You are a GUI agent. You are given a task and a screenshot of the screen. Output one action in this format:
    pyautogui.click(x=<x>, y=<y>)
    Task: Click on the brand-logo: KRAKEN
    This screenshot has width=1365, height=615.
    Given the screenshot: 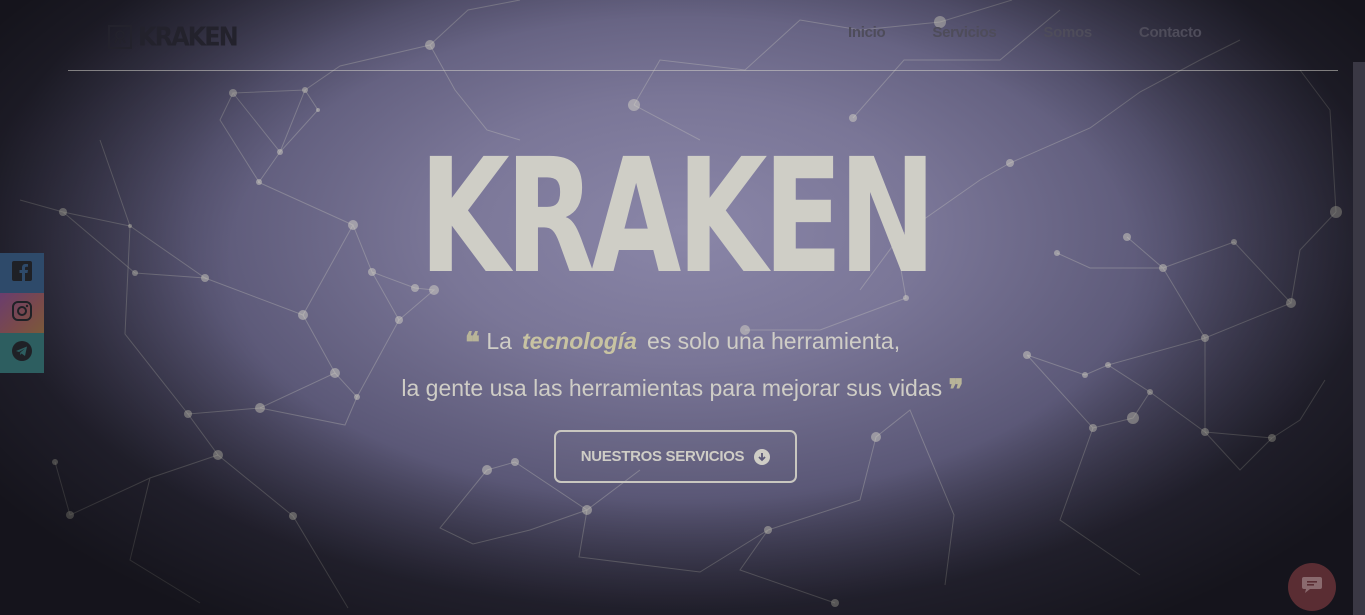 What is the action you would take?
    pyautogui.click(x=173, y=37)
    